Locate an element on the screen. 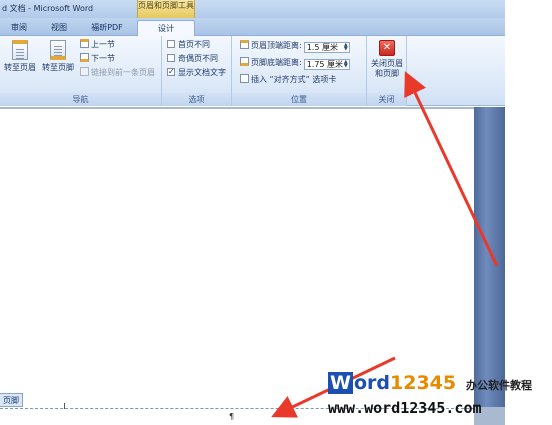 Image resolution: width=552 pixels, height=425 pixels. option-different-first-page-label: 首页不同 is located at coordinates (194, 44).